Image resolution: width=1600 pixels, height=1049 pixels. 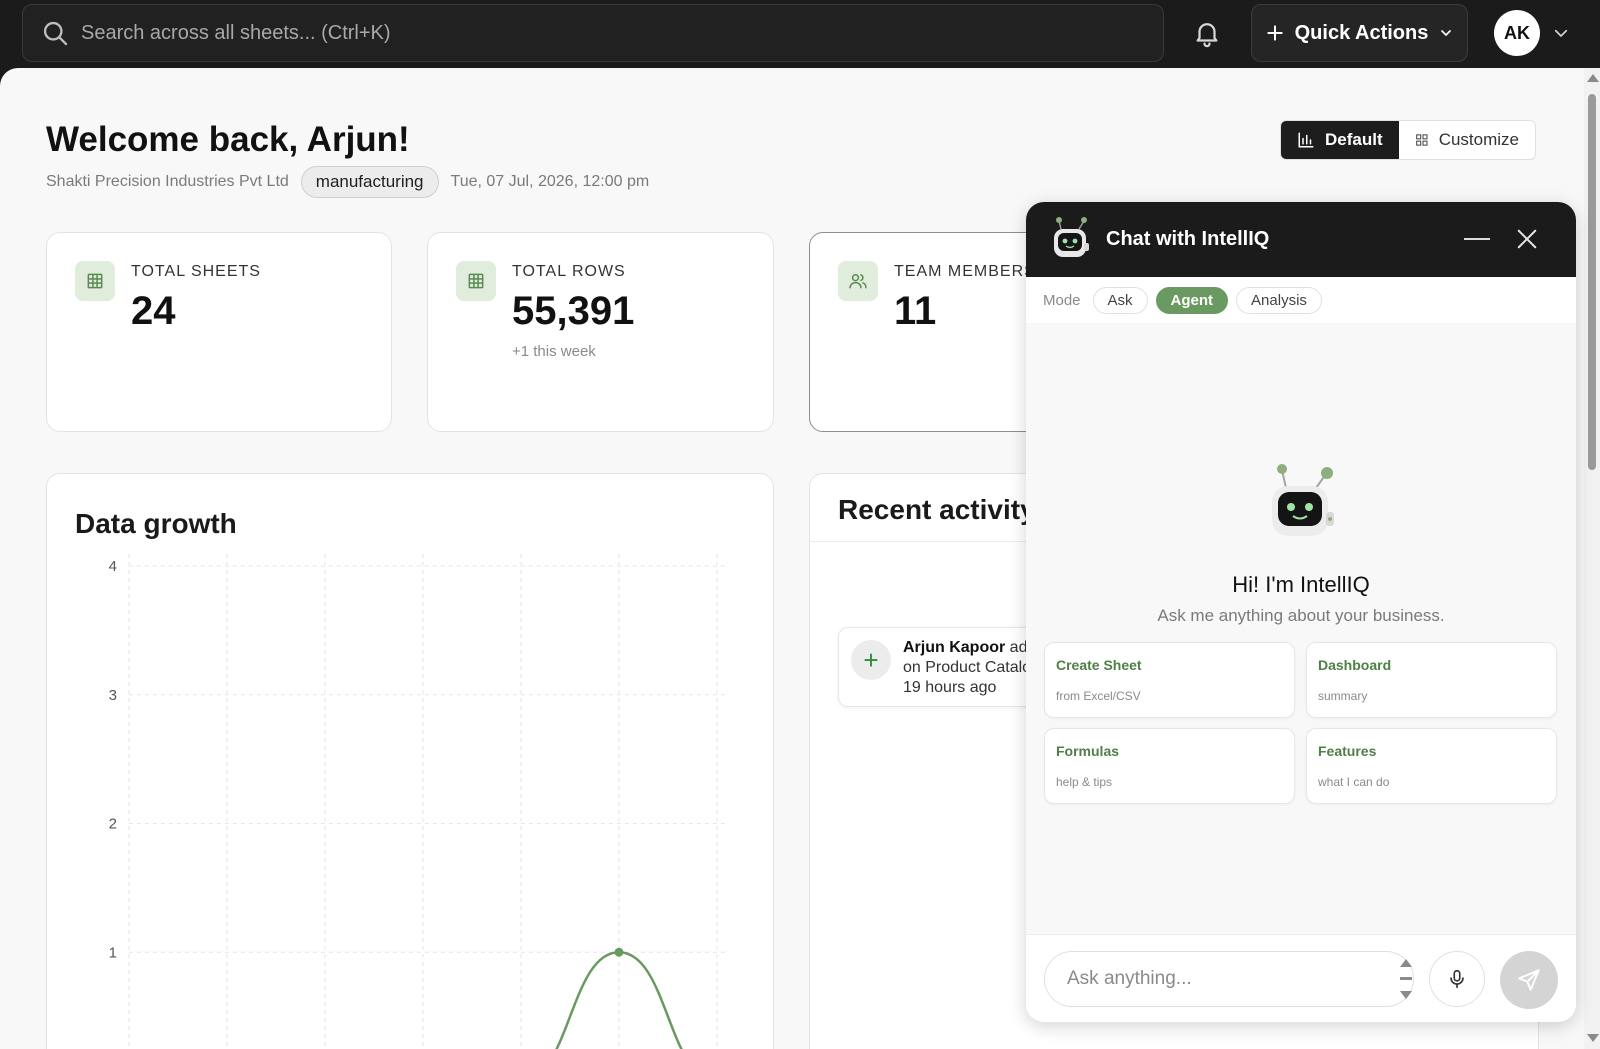 What do you see at coordinates (1354, 139) in the screenshot?
I see `default-view-label: Default` at bounding box center [1354, 139].